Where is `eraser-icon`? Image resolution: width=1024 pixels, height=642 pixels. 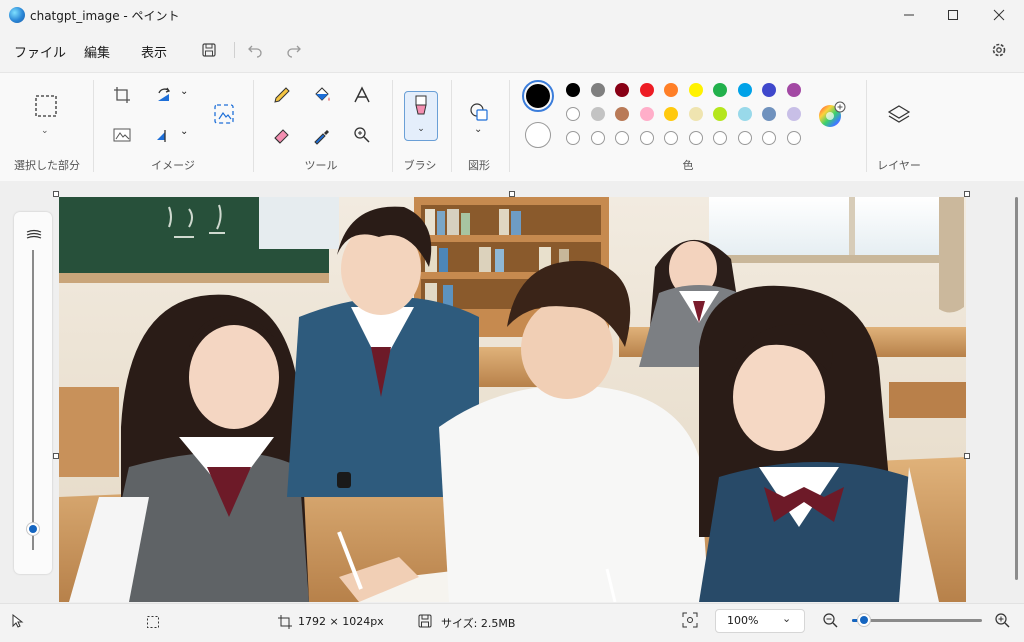
eraser-icon is located at coordinates (281, 136).